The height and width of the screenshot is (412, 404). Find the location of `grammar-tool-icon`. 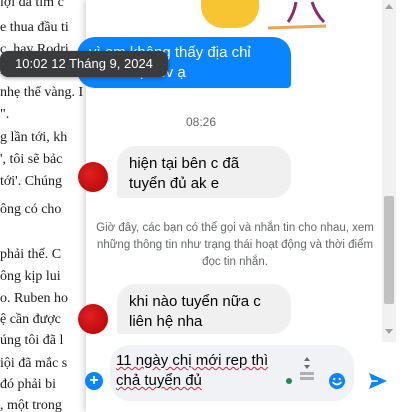

grammar-tool-icon is located at coordinates (307, 379).